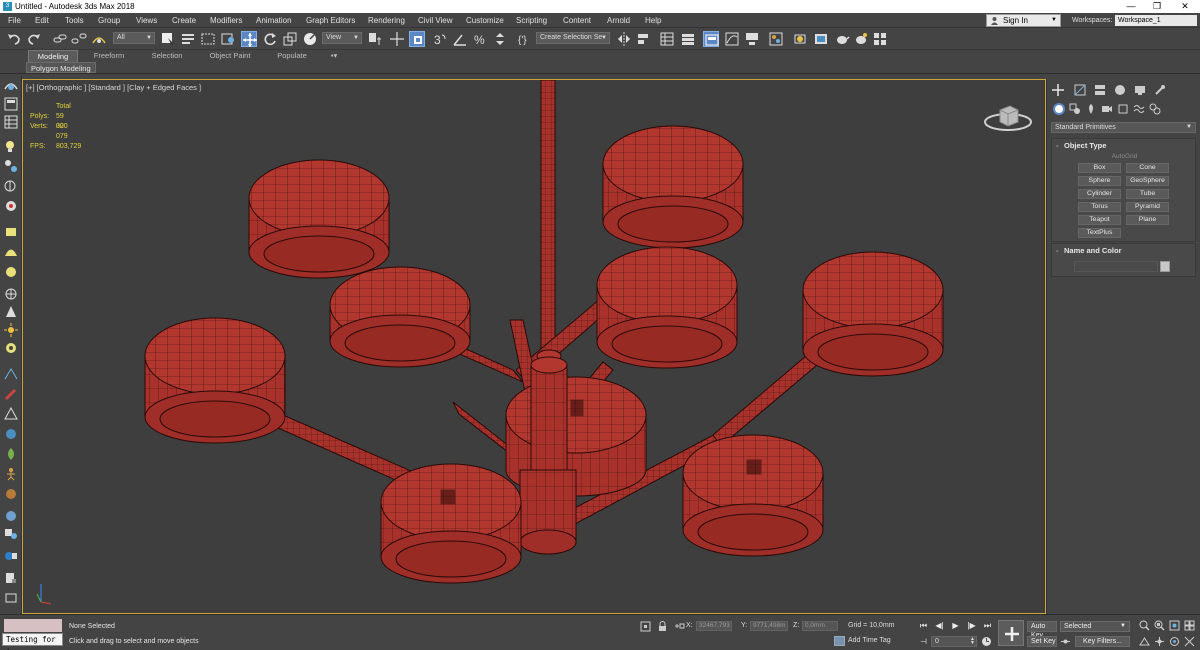 This screenshot has height=650, width=1200. I want to click on align-button, so click(644, 39).